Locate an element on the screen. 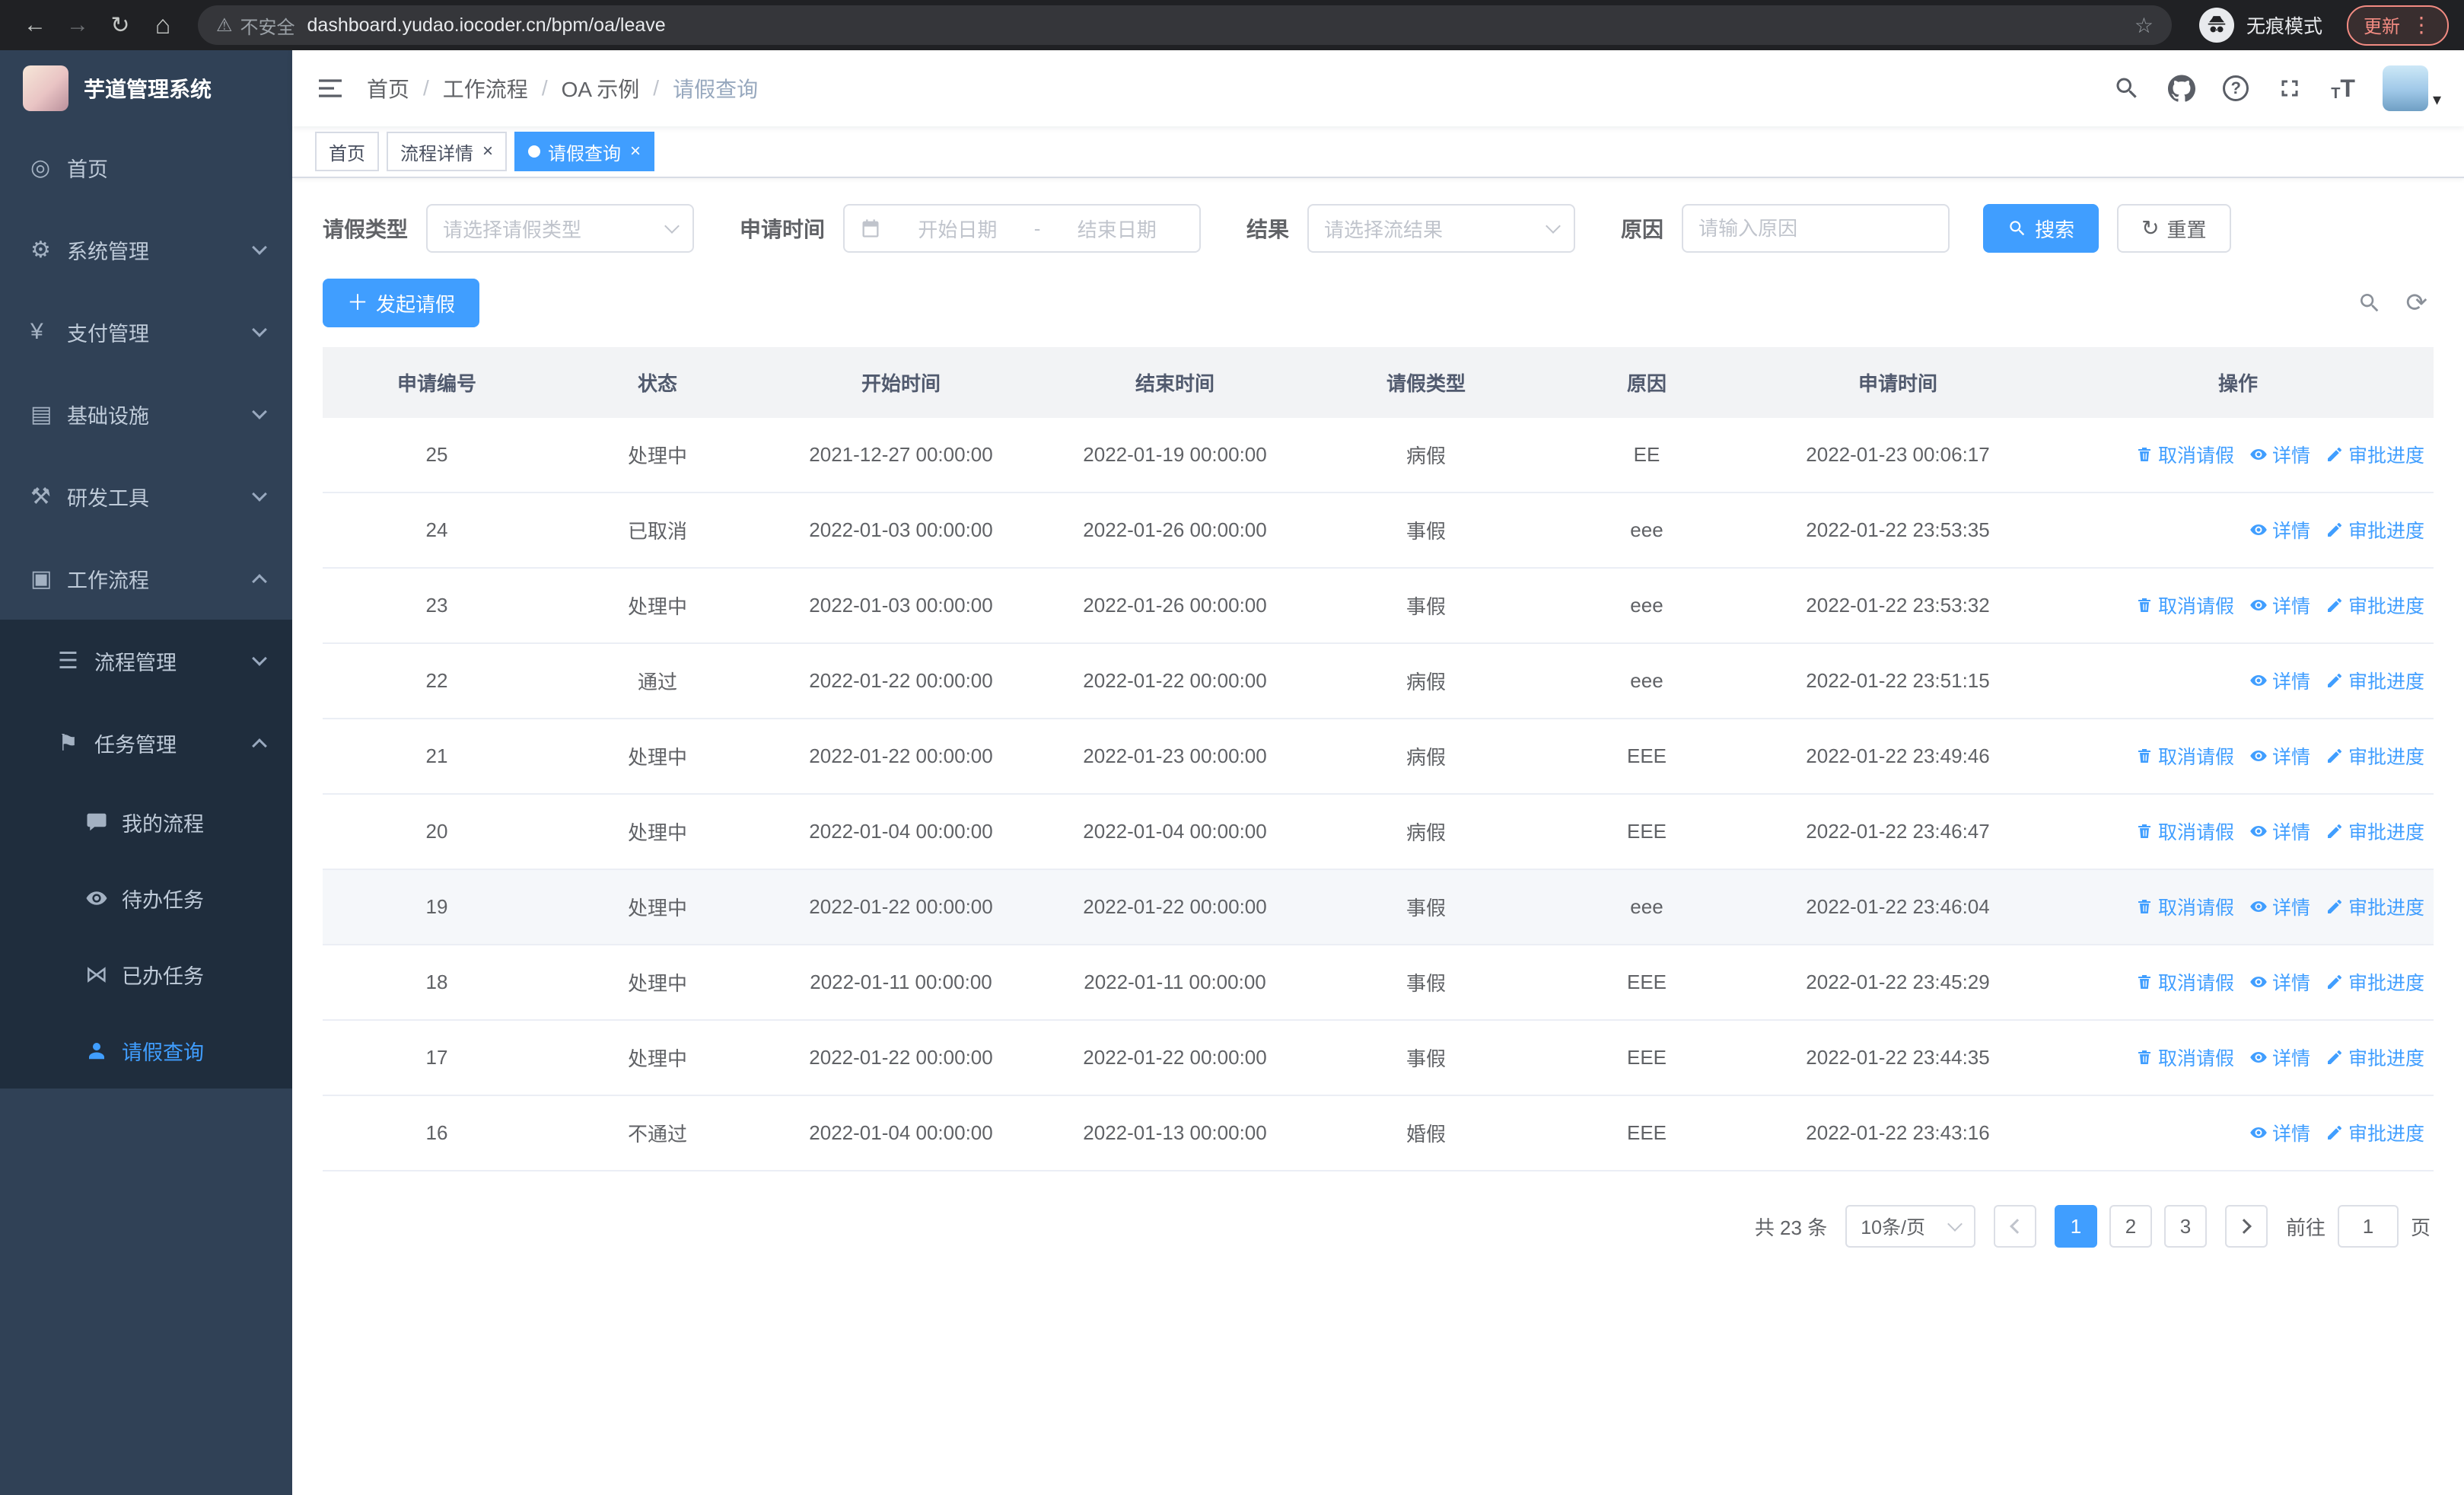 The height and width of the screenshot is (1495, 2464). cell-reason: eee is located at coordinates (1646, 530).